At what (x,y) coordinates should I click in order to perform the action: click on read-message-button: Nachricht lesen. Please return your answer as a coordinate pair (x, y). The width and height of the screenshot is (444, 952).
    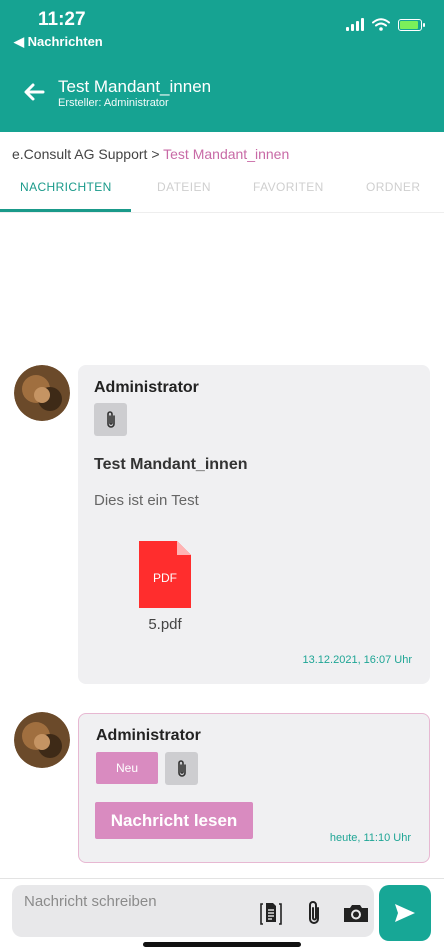
    Looking at the image, I should click on (174, 820).